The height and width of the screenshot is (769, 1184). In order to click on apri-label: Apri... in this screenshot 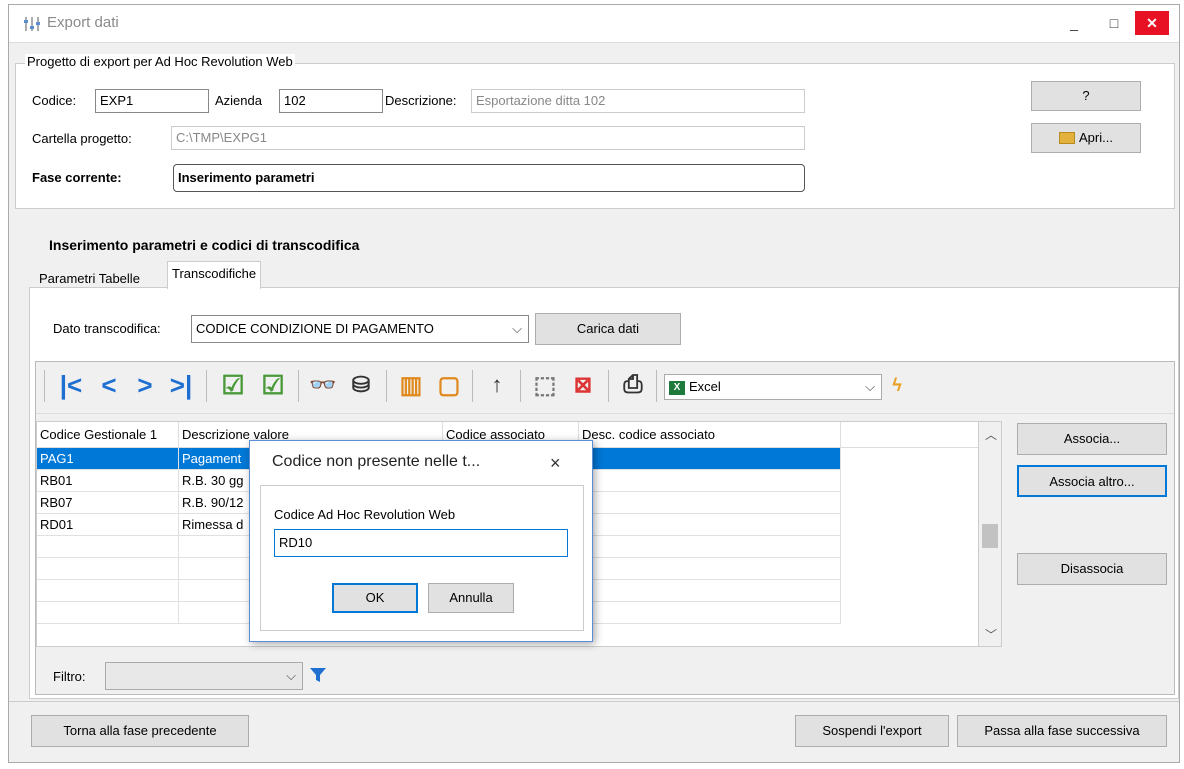, I will do `click(1096, 137)`.